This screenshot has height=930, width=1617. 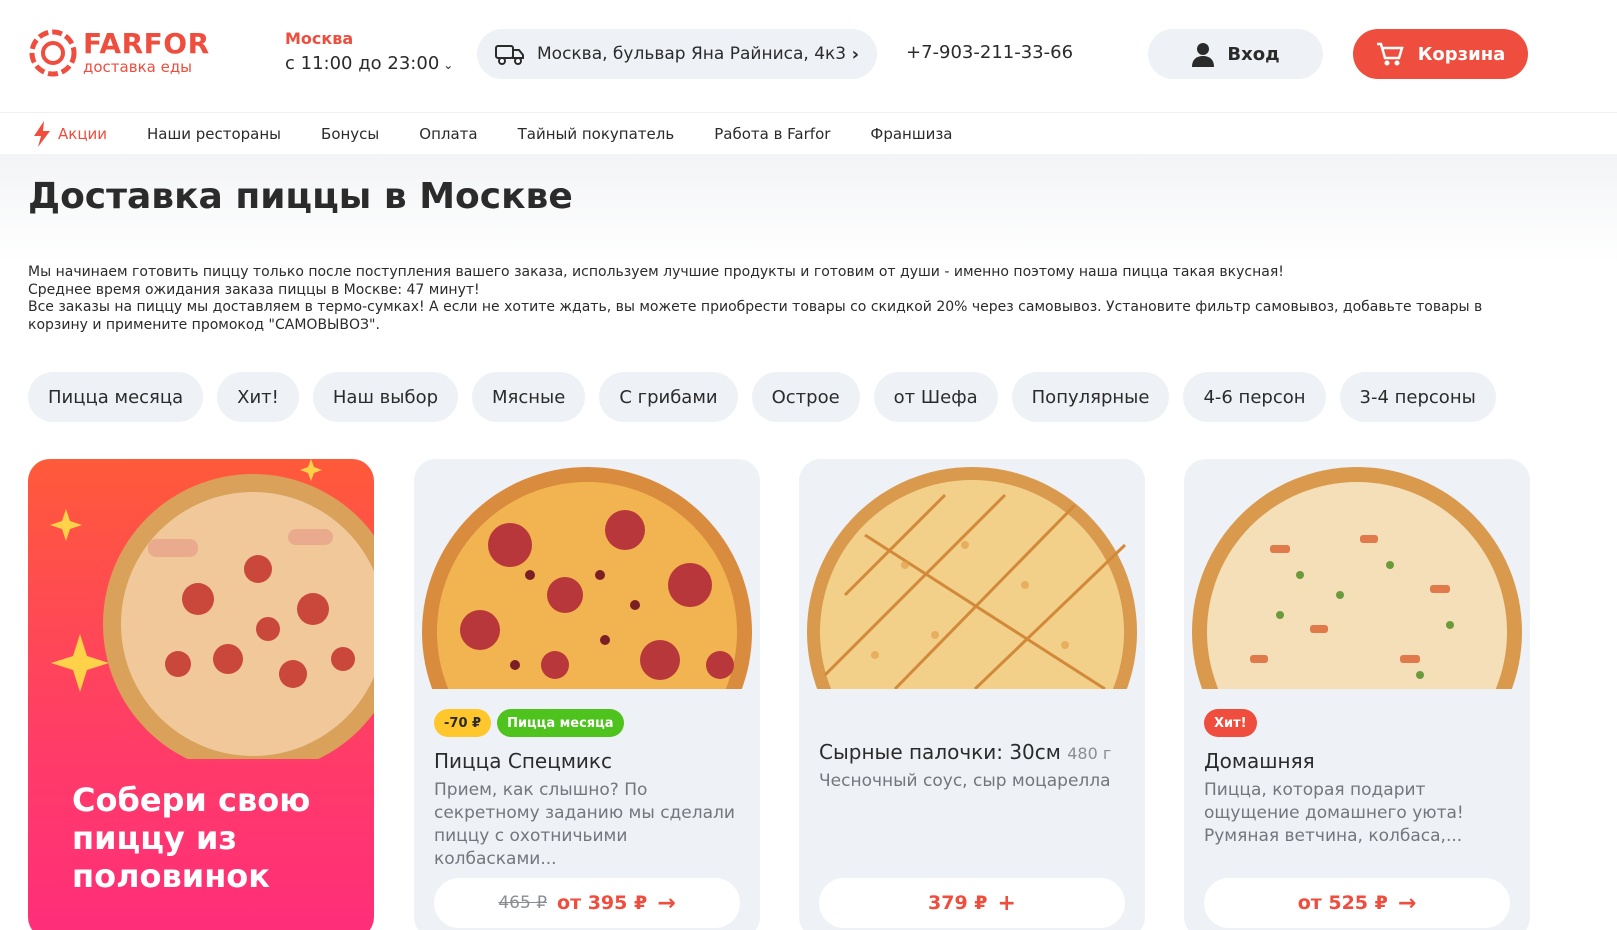 I want to click on discount-badge: -70 ₽, so click(x=463, y=723).